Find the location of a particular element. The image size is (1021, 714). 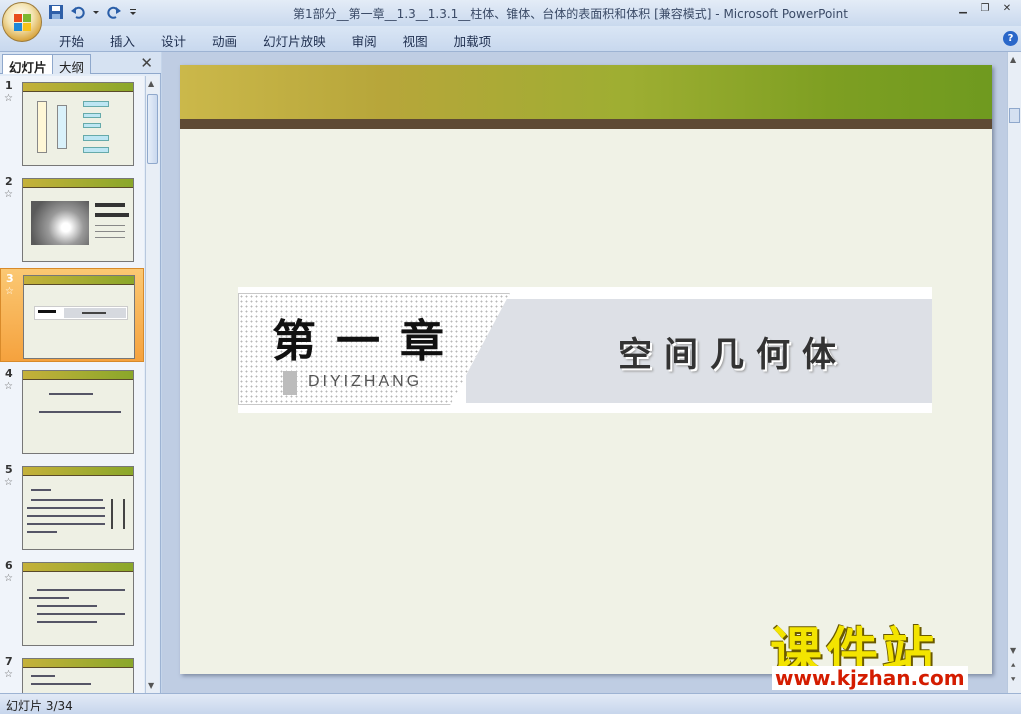

thumbnails-scrollbar: ▲ ▼ is located at coordinates (152, 384).